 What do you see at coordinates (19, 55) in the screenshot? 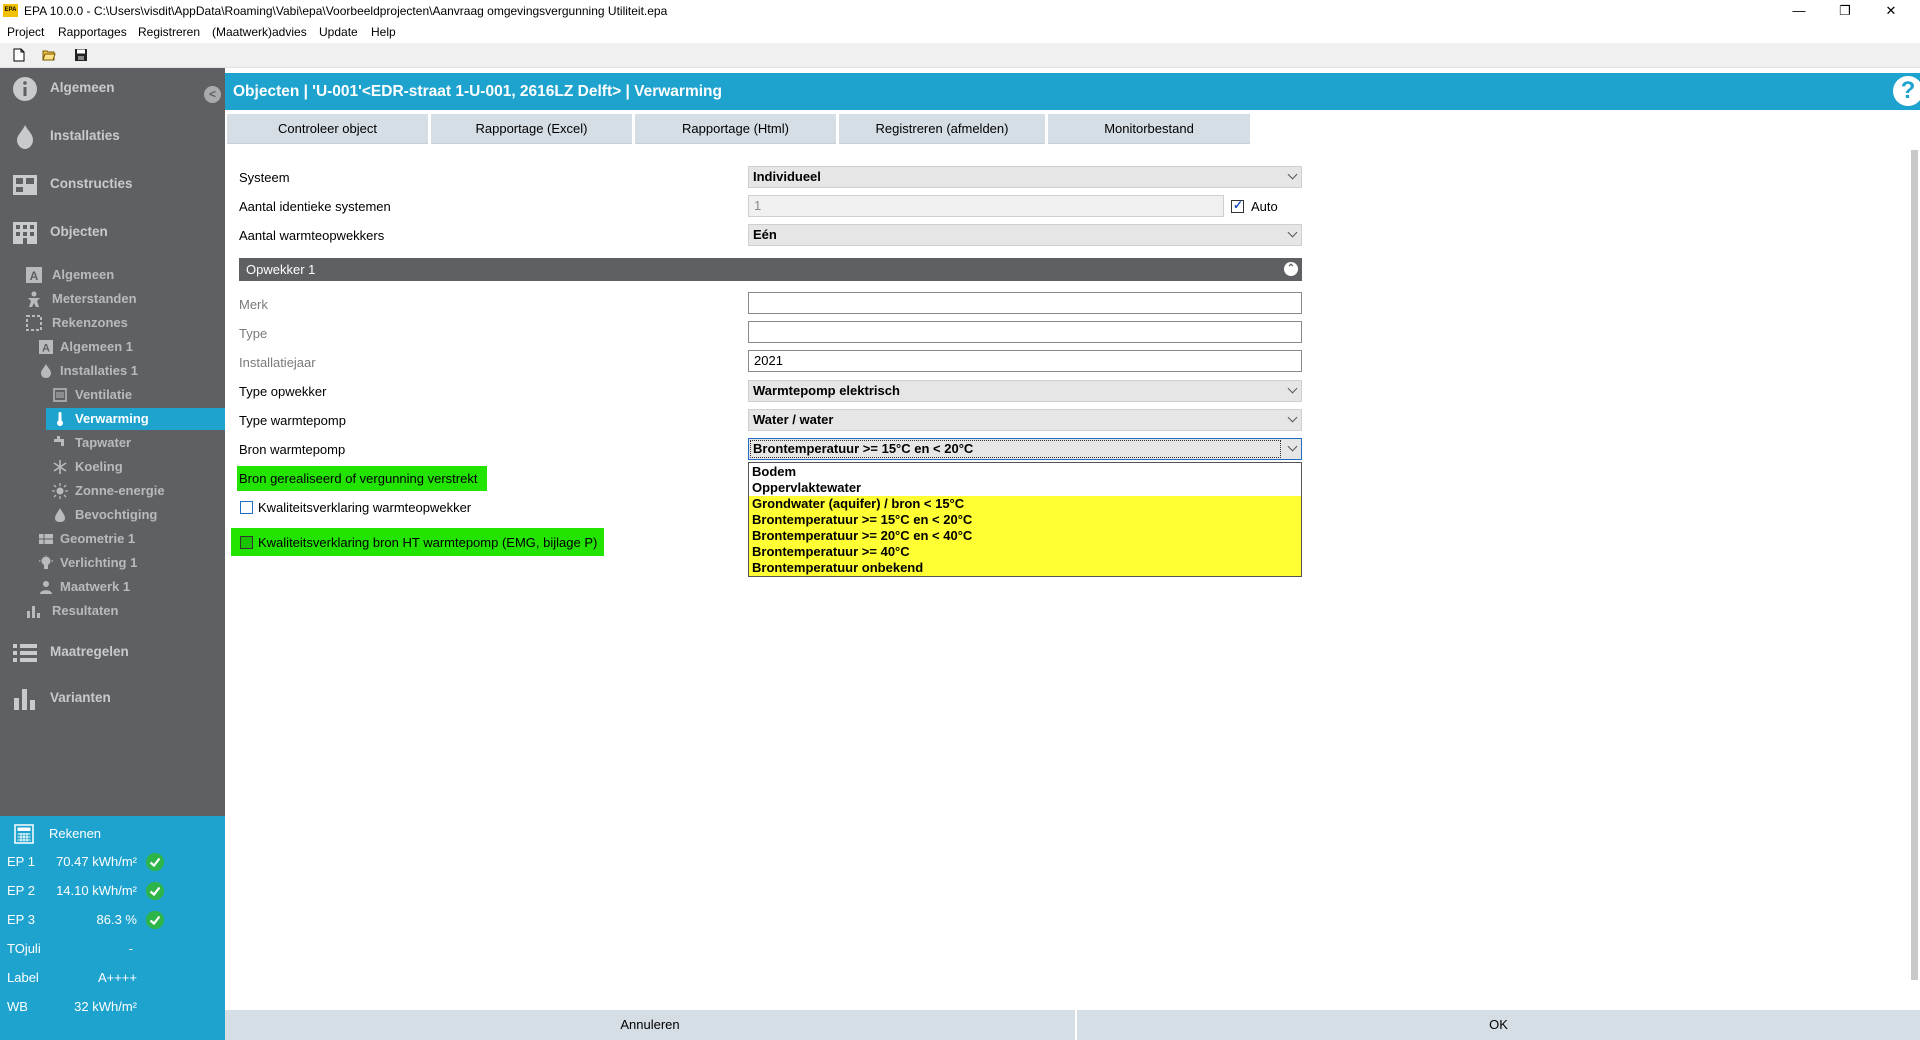
I see `new-file-icon` at bounding box center [19, 55].